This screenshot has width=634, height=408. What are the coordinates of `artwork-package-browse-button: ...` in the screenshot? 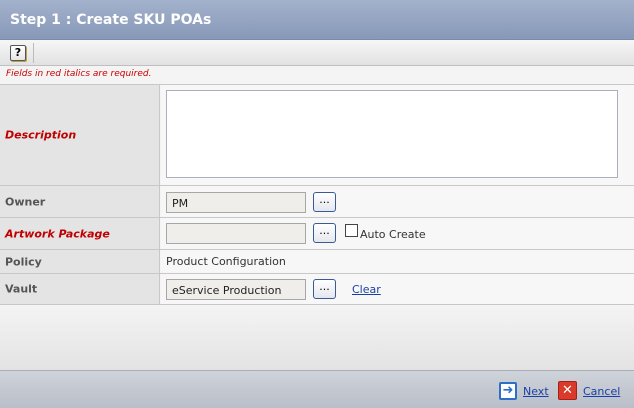 It's located at (324, 233).